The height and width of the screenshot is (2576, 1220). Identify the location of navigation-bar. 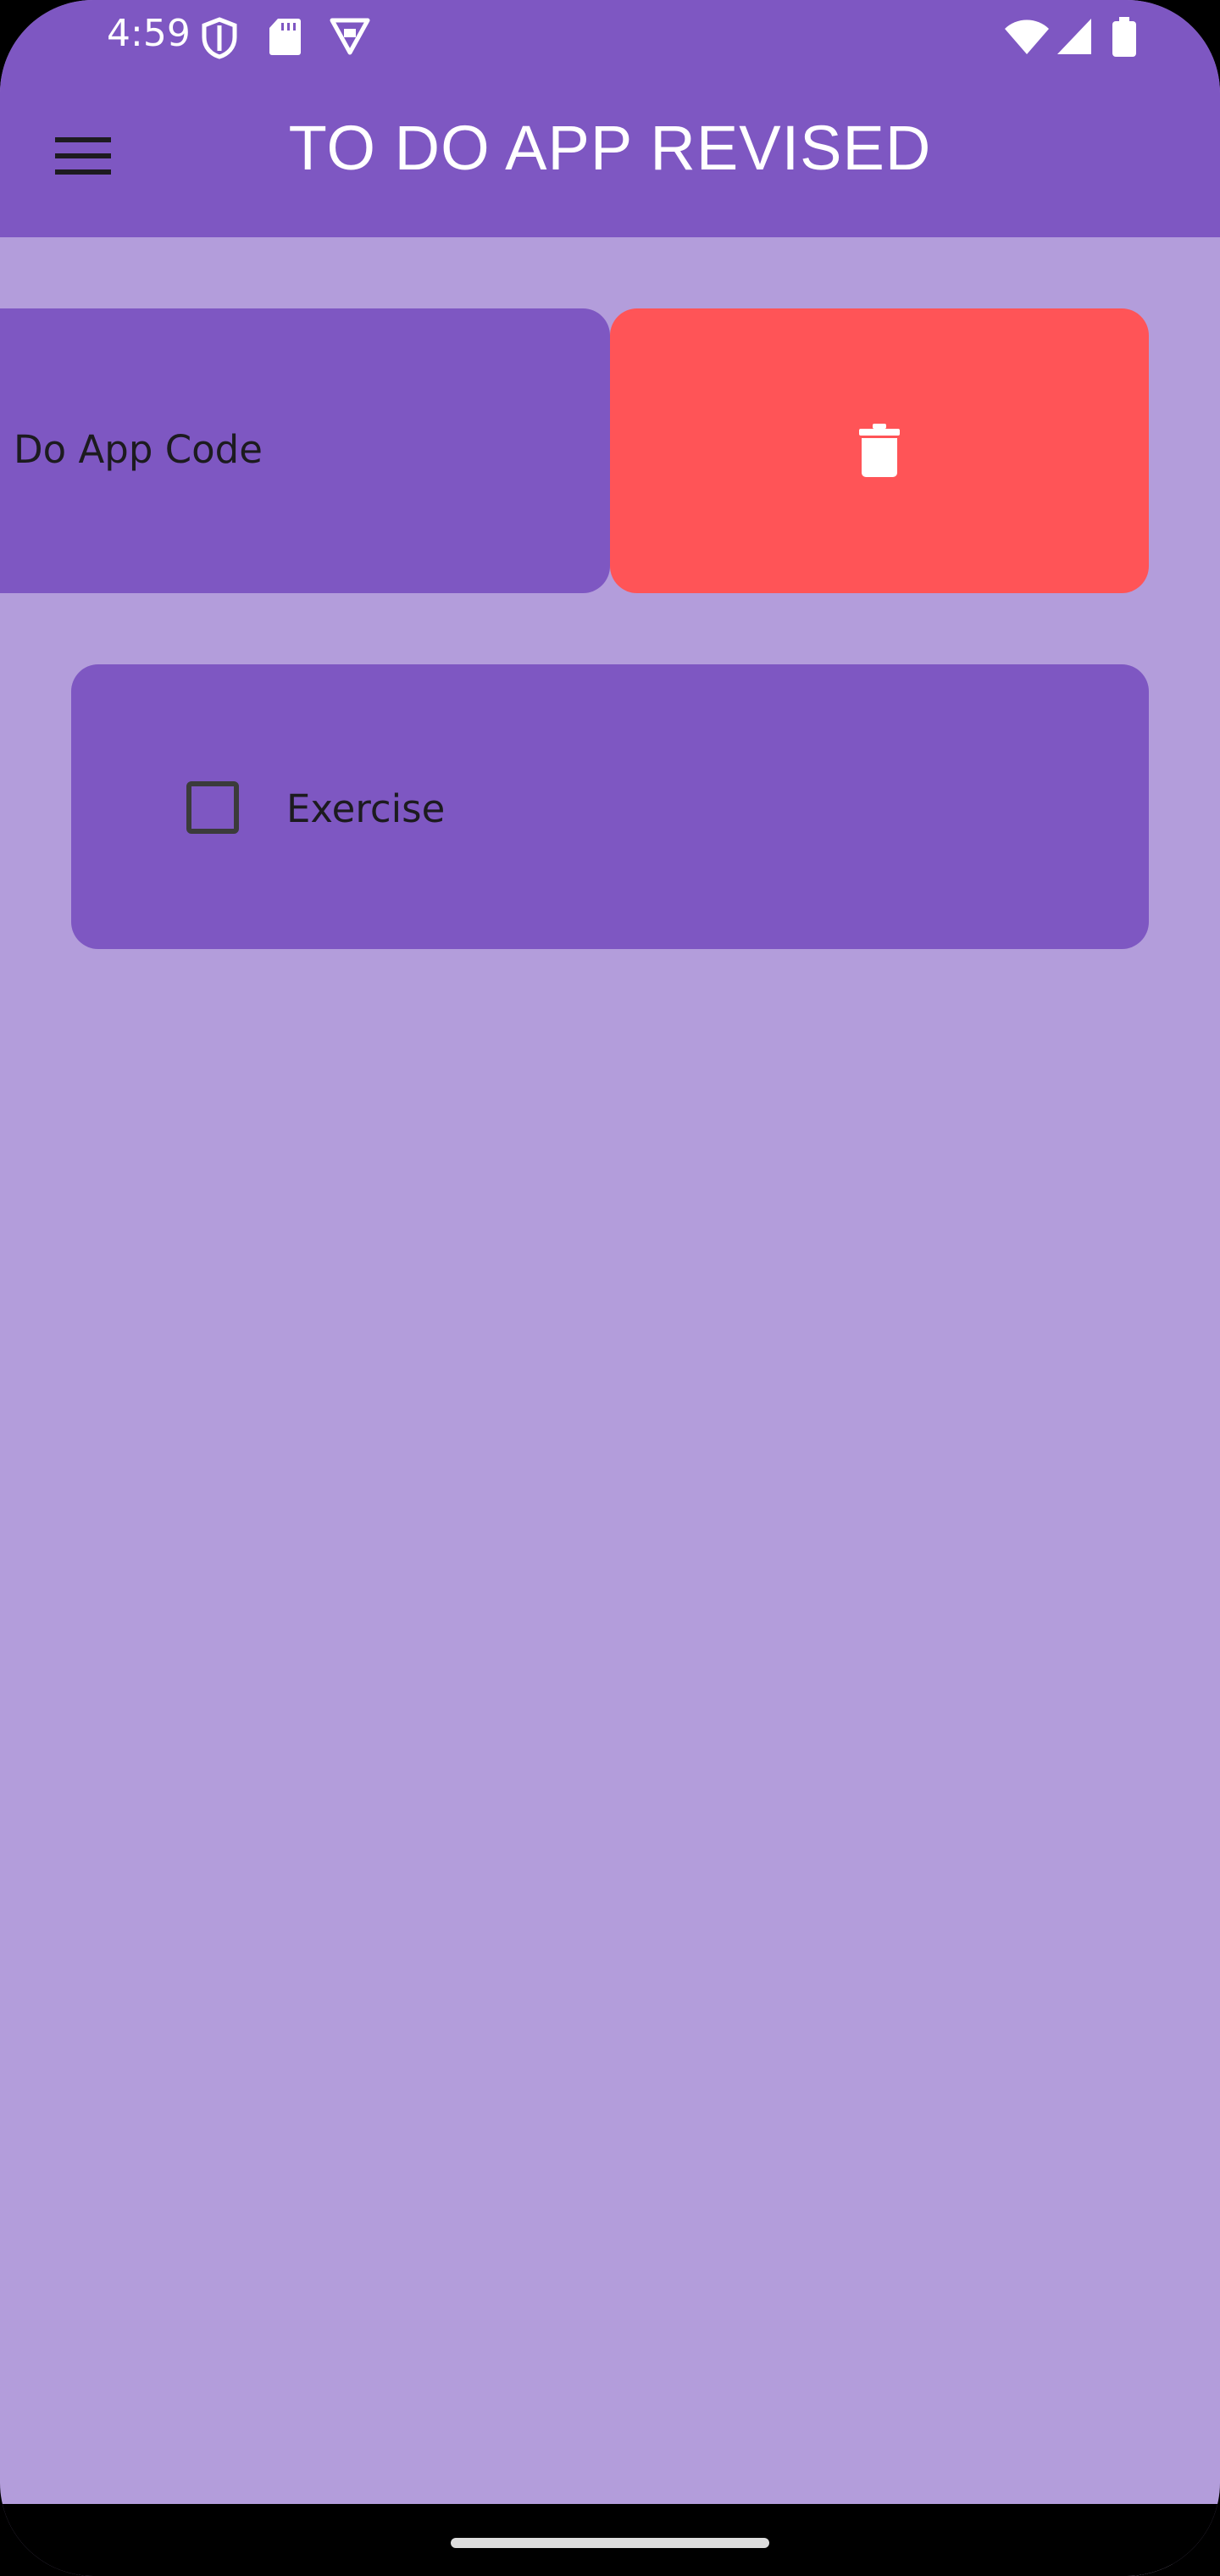
(610, 2540).